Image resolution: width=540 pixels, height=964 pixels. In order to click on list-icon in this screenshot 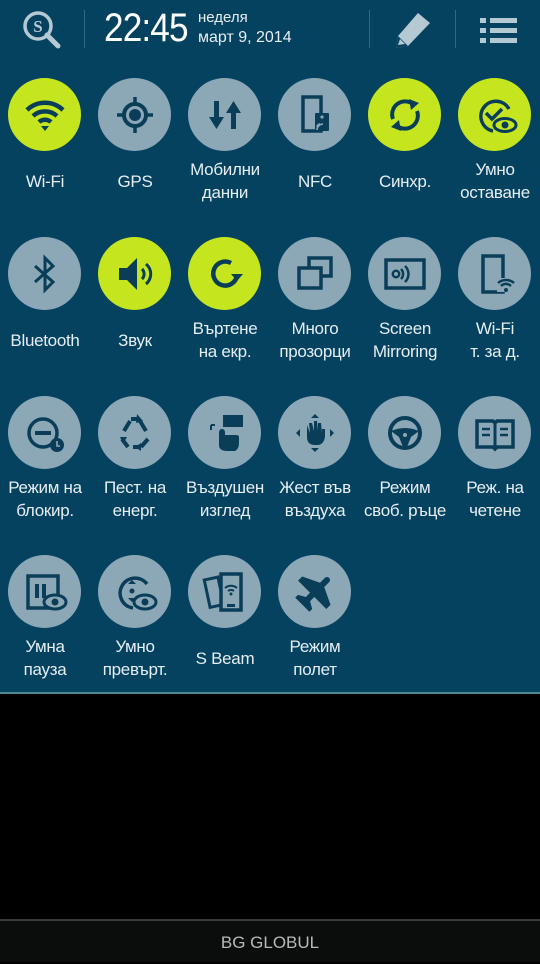, I will do `click(498, 30)`.